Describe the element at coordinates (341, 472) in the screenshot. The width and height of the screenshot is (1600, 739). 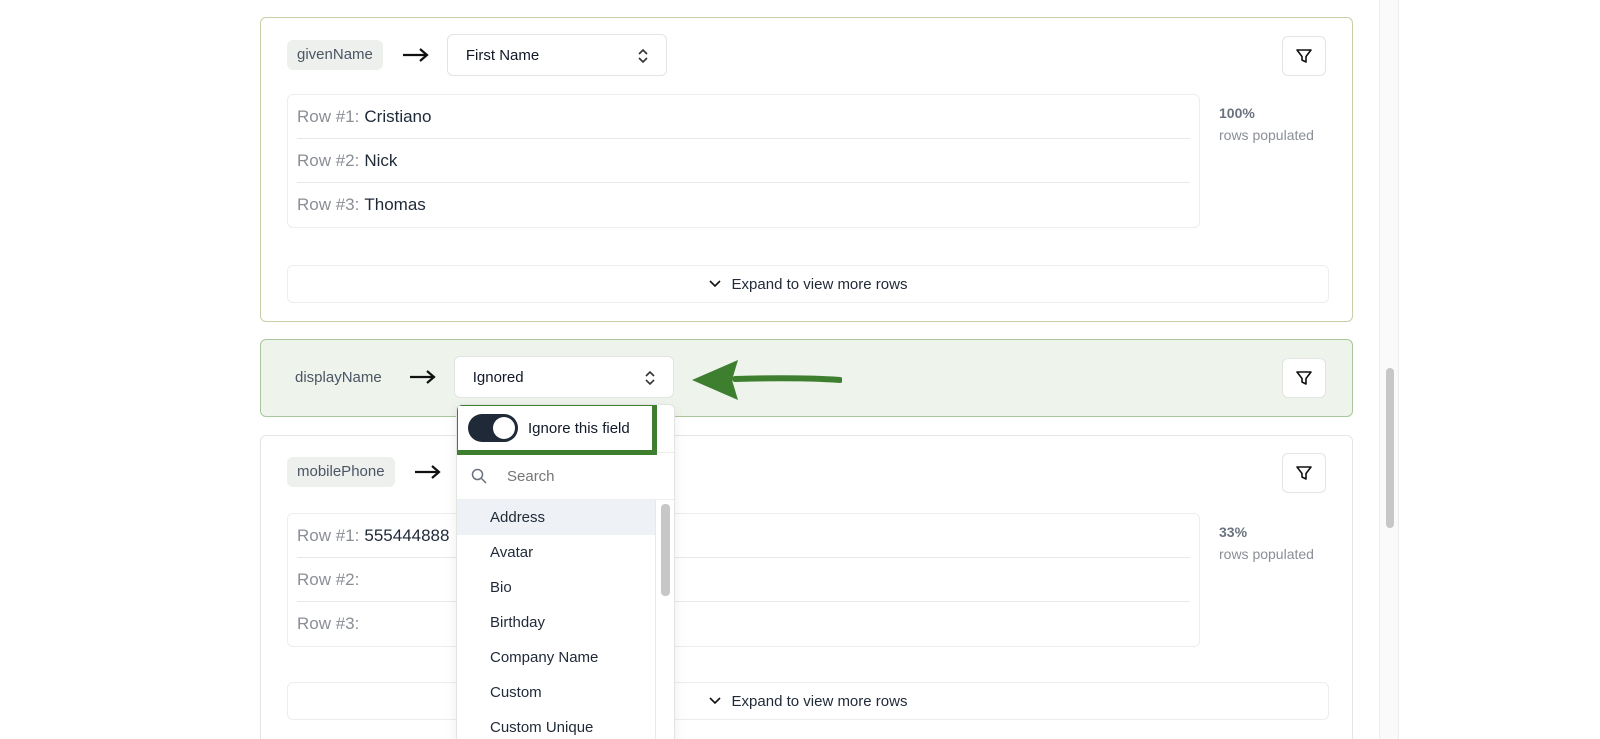
I see `source-field-chip: mobilePhone` at that location.